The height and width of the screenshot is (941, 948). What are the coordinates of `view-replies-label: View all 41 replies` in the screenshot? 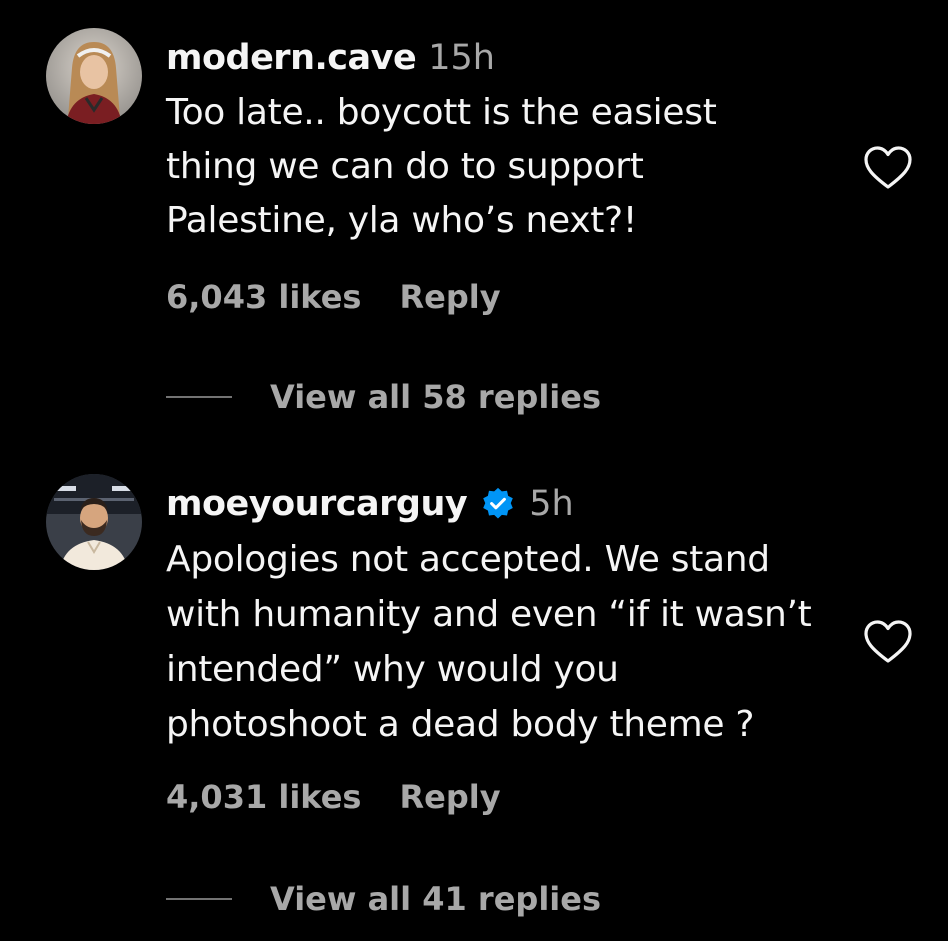 It's located at (435, 899).